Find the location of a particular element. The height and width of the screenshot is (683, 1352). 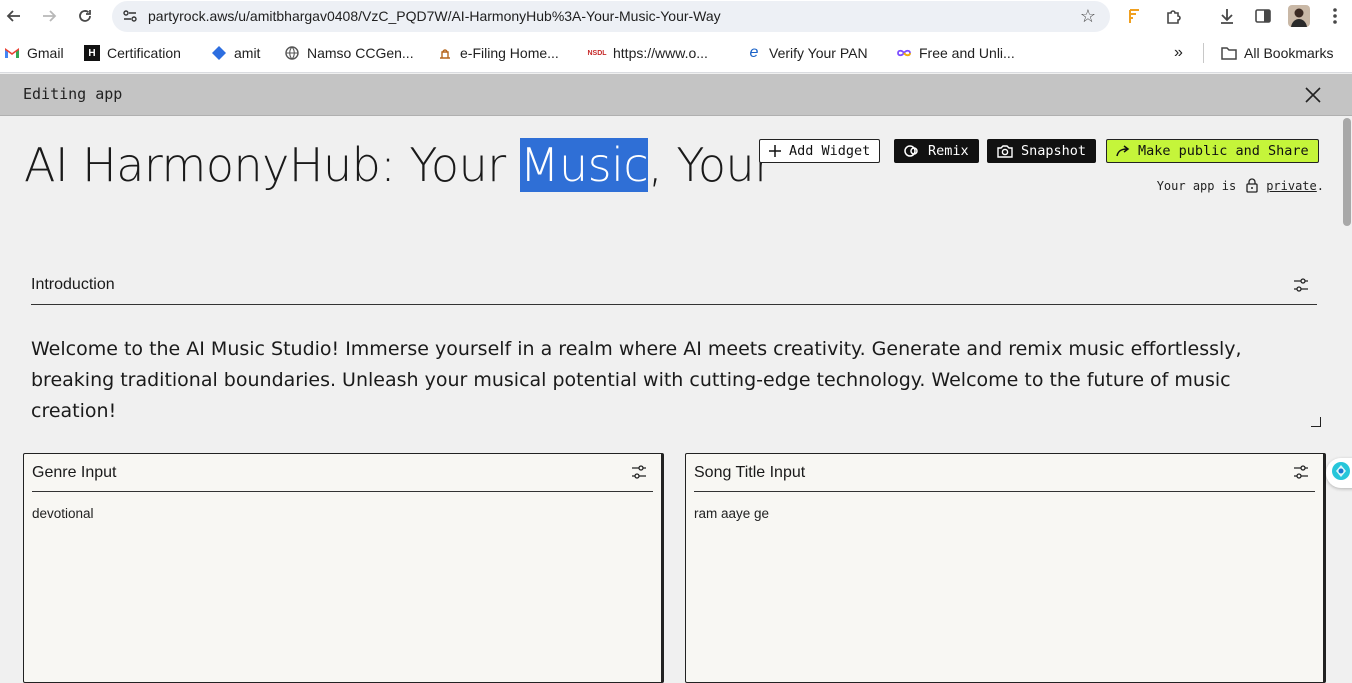

assistant-orb-icon is located at coordinates (1341, 473).